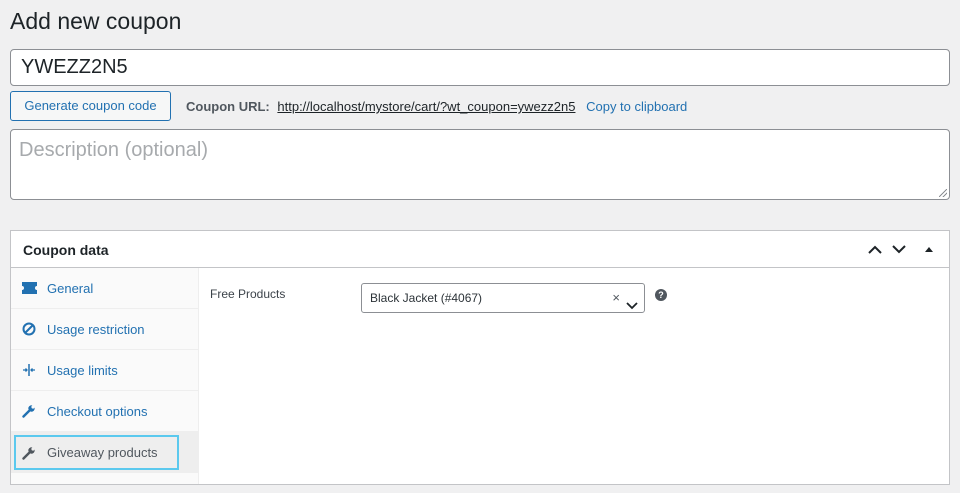  What do you see at coordinates (70, 288) in the screenshot?
I see `tab-label: General` at bounding box center [70, 288].